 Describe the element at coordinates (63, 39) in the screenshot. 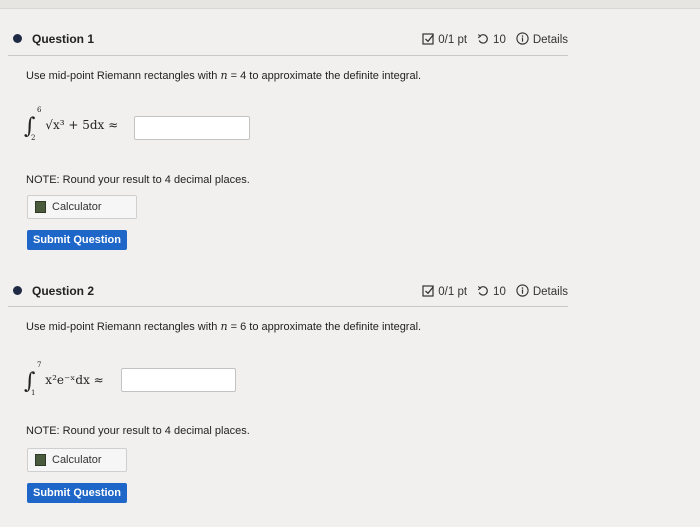

I see `question-title: Question 1` at that location.